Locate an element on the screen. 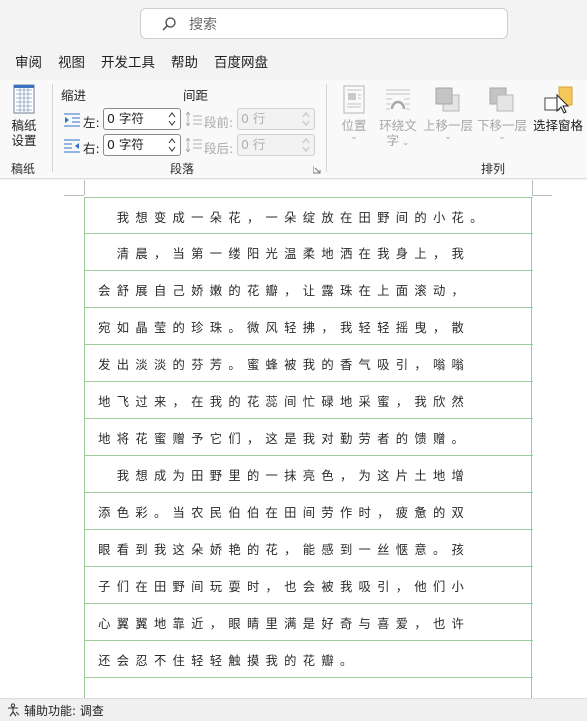  tab-help: 帮助 is located at coordinates (184, 63).